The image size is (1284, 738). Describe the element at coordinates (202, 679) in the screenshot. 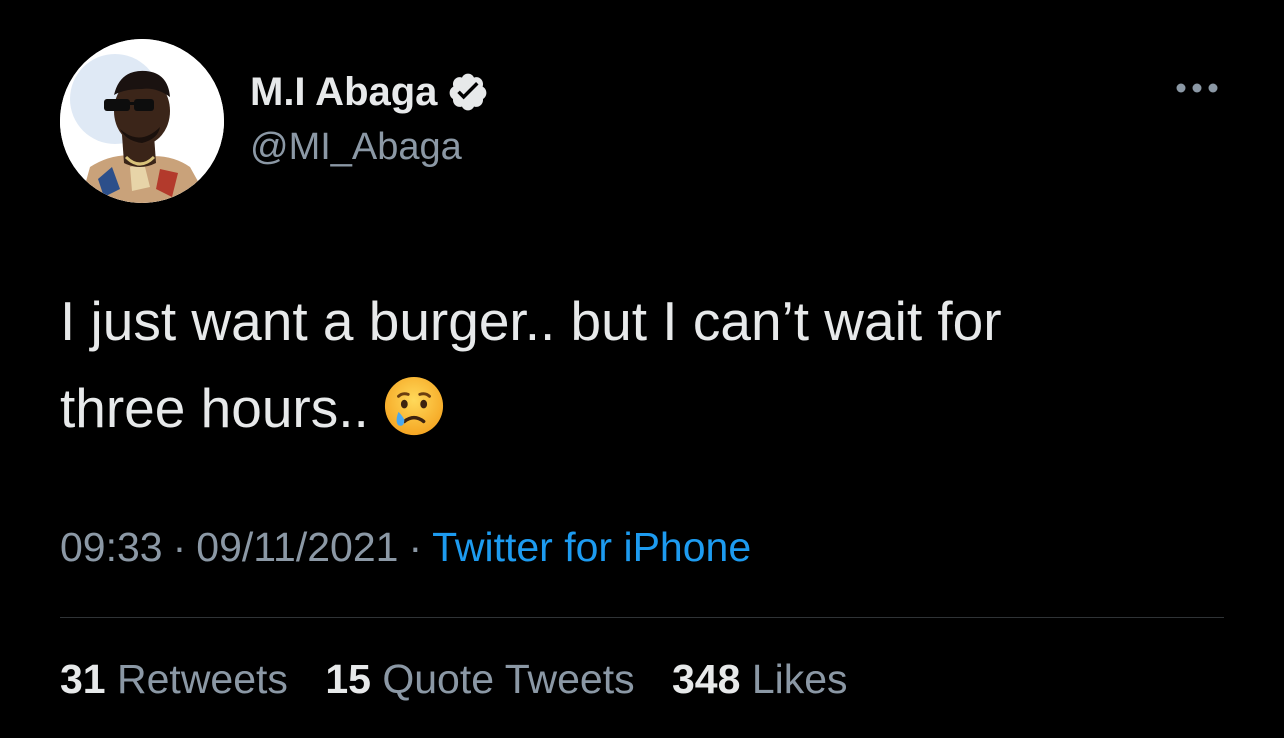

I see `retweets-label: Retweets` at that location.